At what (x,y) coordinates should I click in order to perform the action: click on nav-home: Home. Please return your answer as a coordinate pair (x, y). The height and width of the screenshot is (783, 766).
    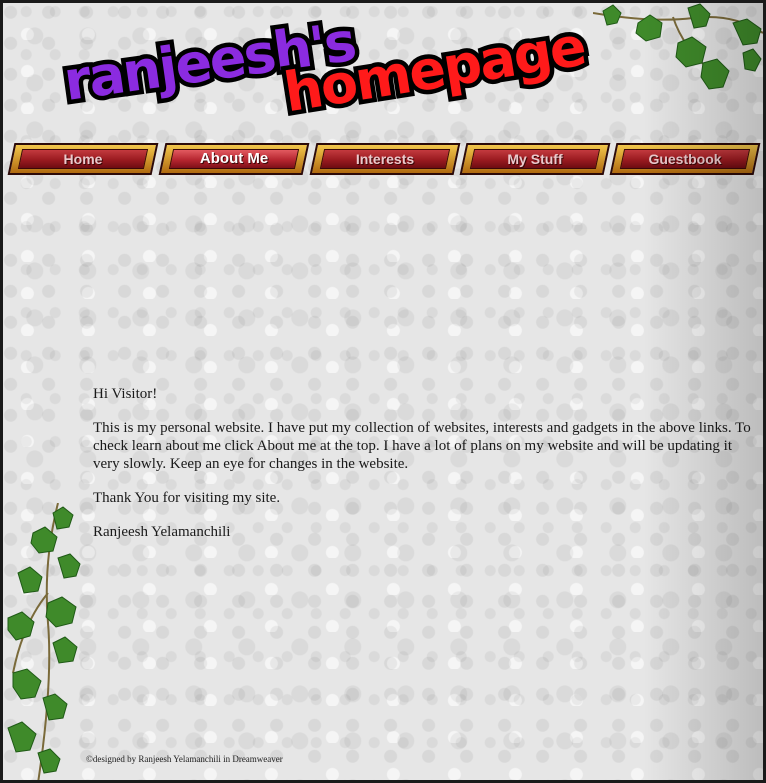
    Looking at the image, I should click on (83, 159).